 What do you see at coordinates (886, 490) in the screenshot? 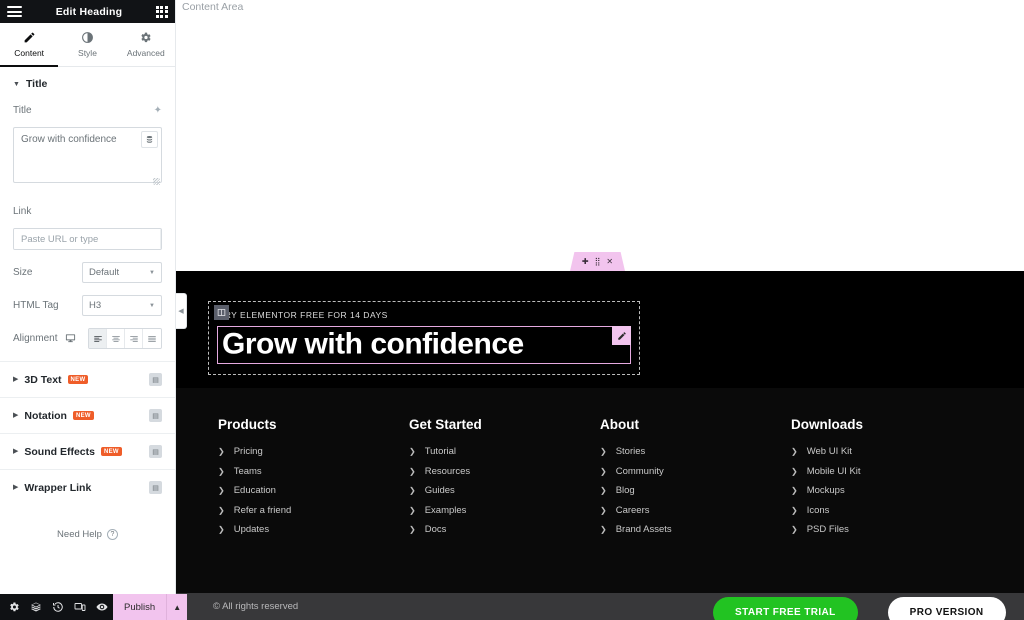
I see `footer-link: ❯ Mockups` at bounding box center [886, 490].